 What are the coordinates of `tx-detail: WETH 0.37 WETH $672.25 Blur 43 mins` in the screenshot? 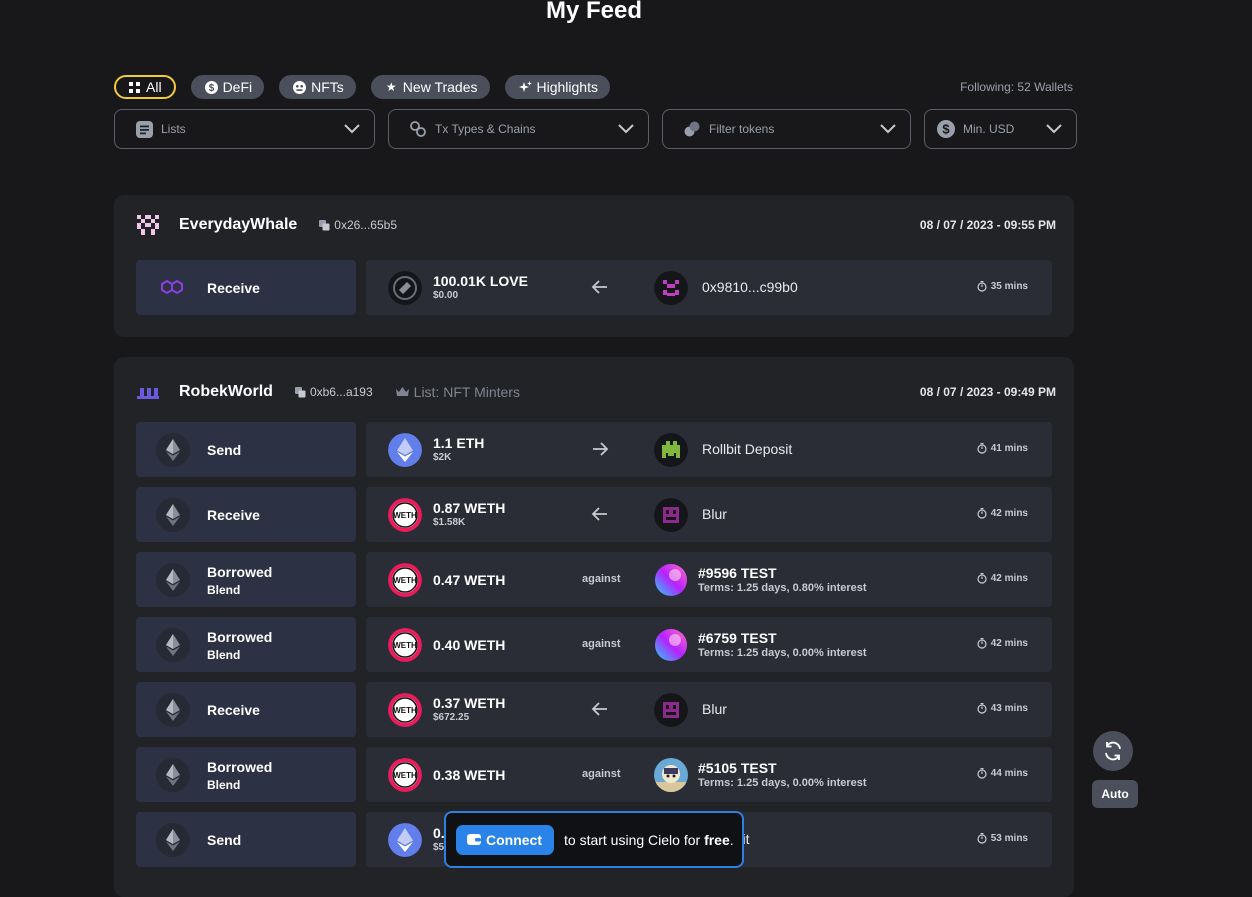 It's located at (709, 709).